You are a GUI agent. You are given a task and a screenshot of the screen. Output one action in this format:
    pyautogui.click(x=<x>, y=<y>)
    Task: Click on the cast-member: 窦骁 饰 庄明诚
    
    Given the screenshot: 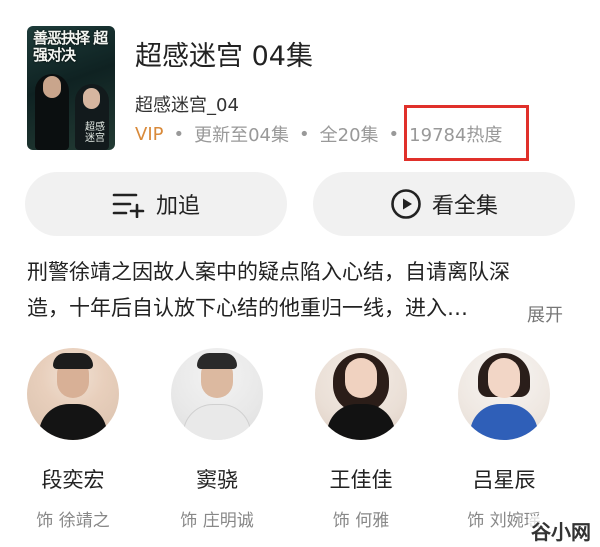 What is the action you would take?
    pyautogui.click(x=217, y=439)
    